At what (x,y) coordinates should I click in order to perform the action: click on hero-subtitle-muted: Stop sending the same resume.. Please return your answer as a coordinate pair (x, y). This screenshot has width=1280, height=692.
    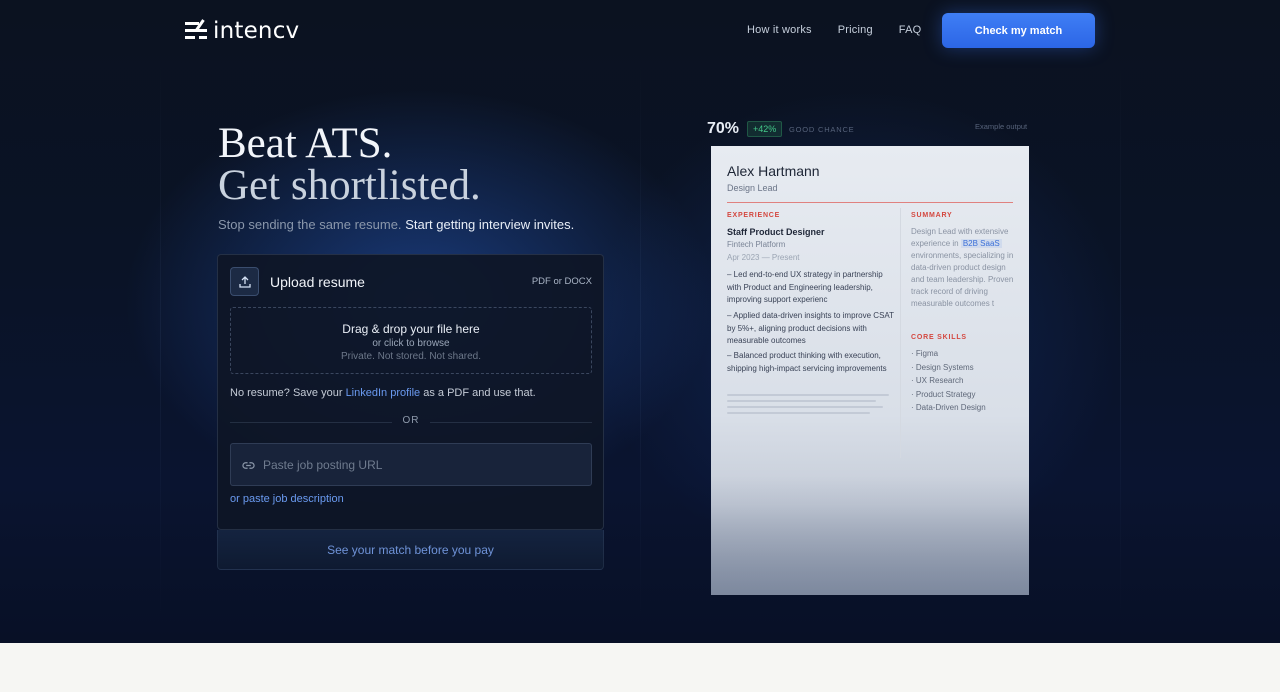
    Looking at the image, I should click on (310, 224).